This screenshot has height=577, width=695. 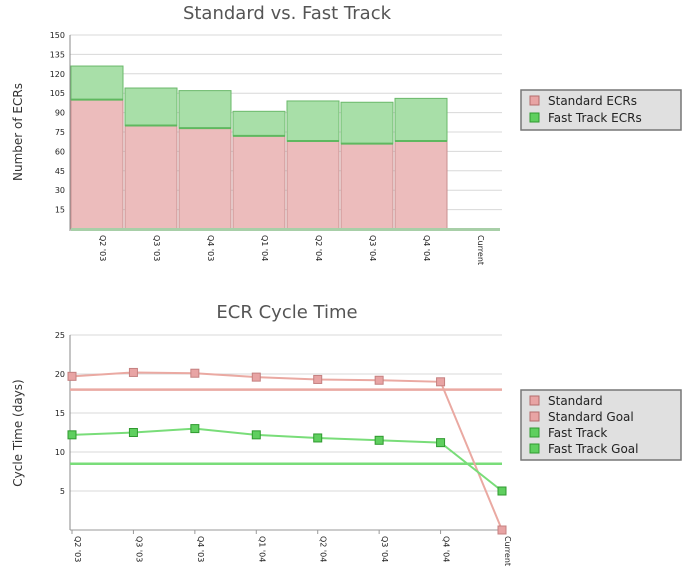 What do you see at coordinates (18, 132) in the screenshot?
I see `bar-chart-y-axis-label: Number of ECRs` at bounding box center [18, 132].